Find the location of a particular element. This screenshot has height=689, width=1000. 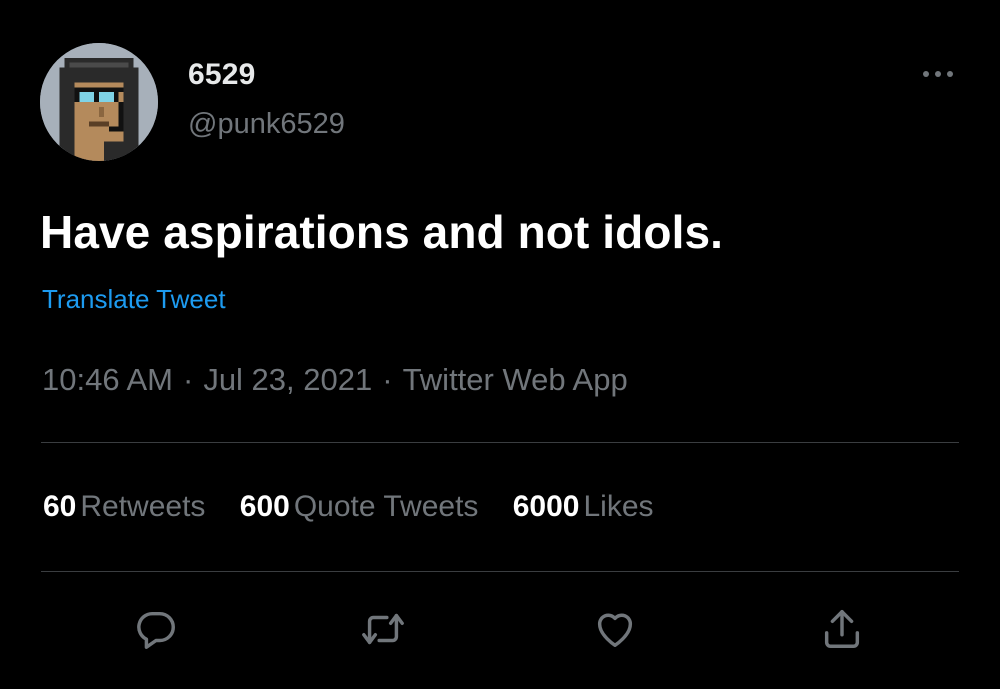

retweet-button is located at coordinates (383, 629).